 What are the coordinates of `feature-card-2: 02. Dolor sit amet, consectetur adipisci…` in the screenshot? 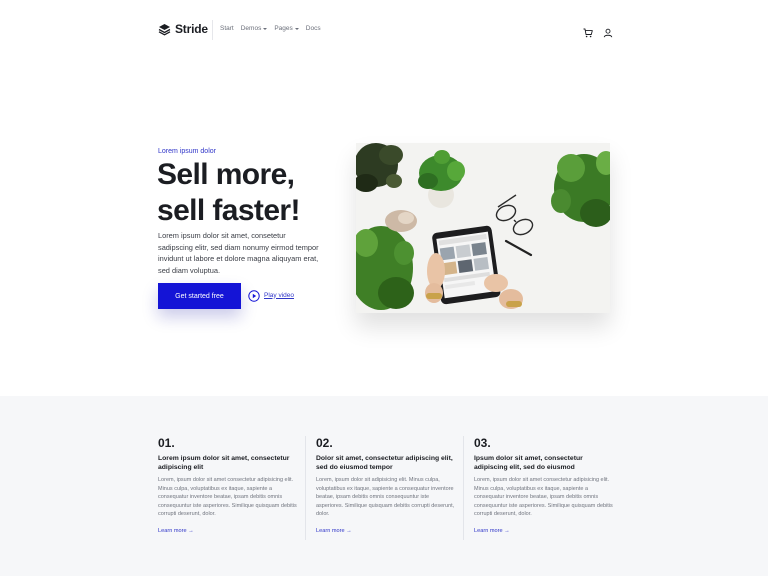 It's located at (386, 486).